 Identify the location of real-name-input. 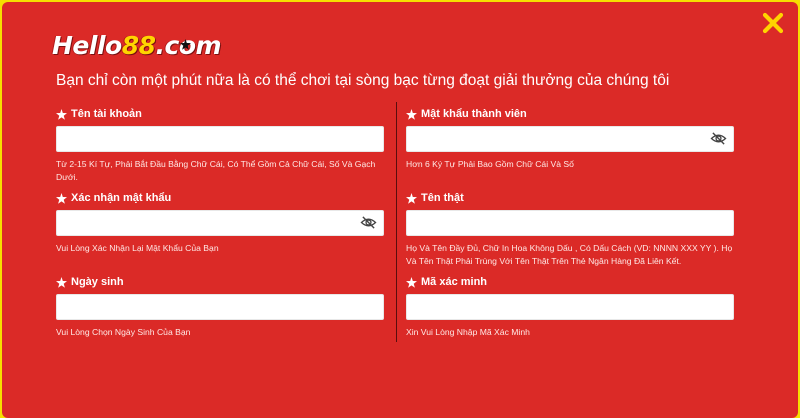
(560, 222).